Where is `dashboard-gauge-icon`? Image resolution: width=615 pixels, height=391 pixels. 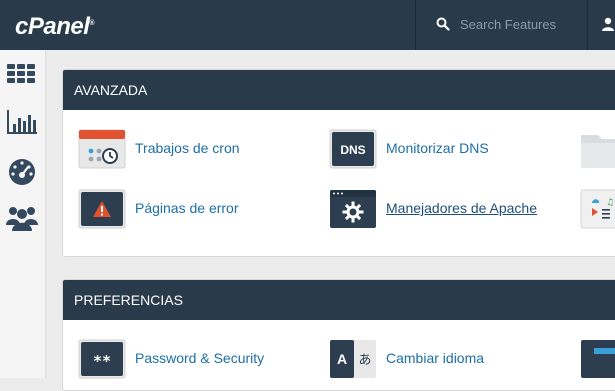
dashboard-gauge-icon is located at coordinates (22, 171).